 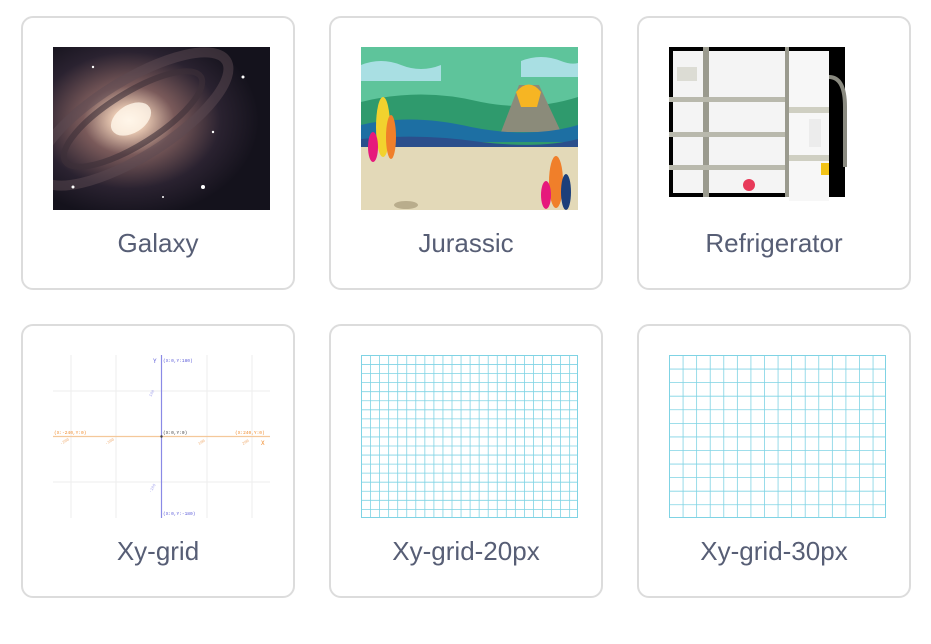 What do you see at coordinates (158, 551) in the screenshot?
I see `backdrop-name: Xy-grid` at bounding box center [158, 551].